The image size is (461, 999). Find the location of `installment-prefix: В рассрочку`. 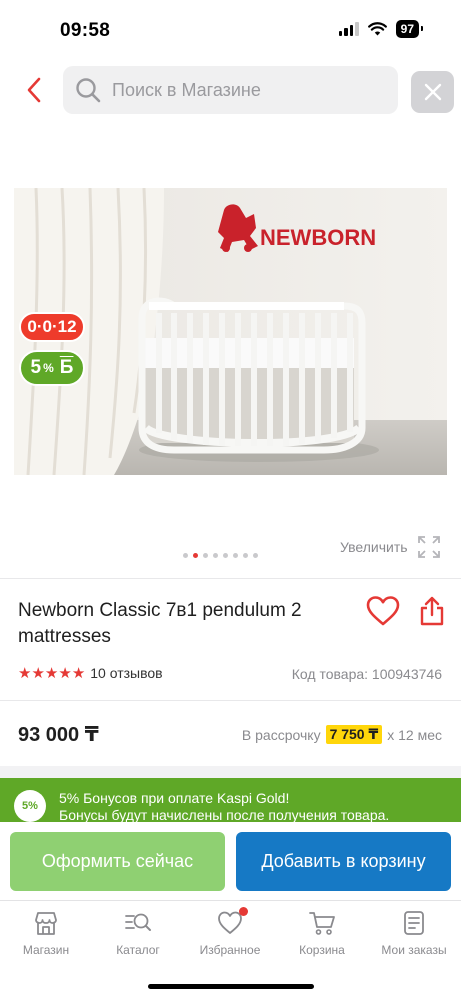

installment-prefix: В рассрочку is located at coordinates (281, 734).